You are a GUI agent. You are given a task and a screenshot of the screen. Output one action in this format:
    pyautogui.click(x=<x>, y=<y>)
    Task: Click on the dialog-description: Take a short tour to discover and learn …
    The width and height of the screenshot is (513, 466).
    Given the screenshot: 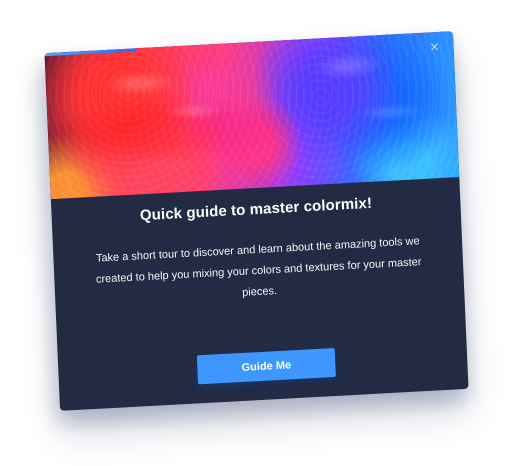 What is the action you would take?
    pyautogui.click(x=258, y=267)
    